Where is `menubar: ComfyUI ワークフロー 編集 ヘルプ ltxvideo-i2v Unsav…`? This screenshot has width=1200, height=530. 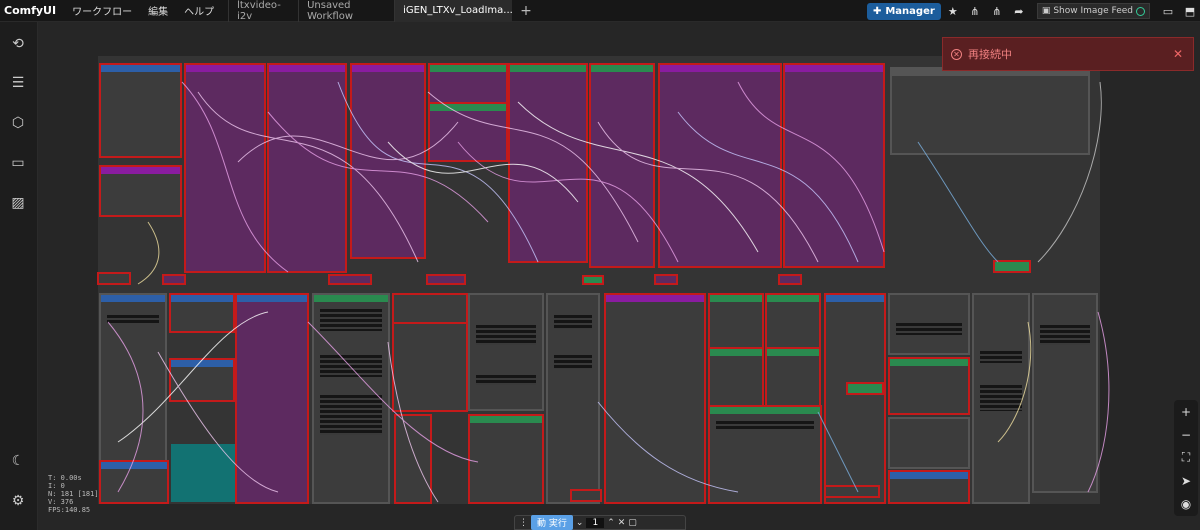 menubar: ComfyUI ワークフロー 編集 ヘルプ ltxvideo-i2v Unsav… is located at coordinates (600, 11).